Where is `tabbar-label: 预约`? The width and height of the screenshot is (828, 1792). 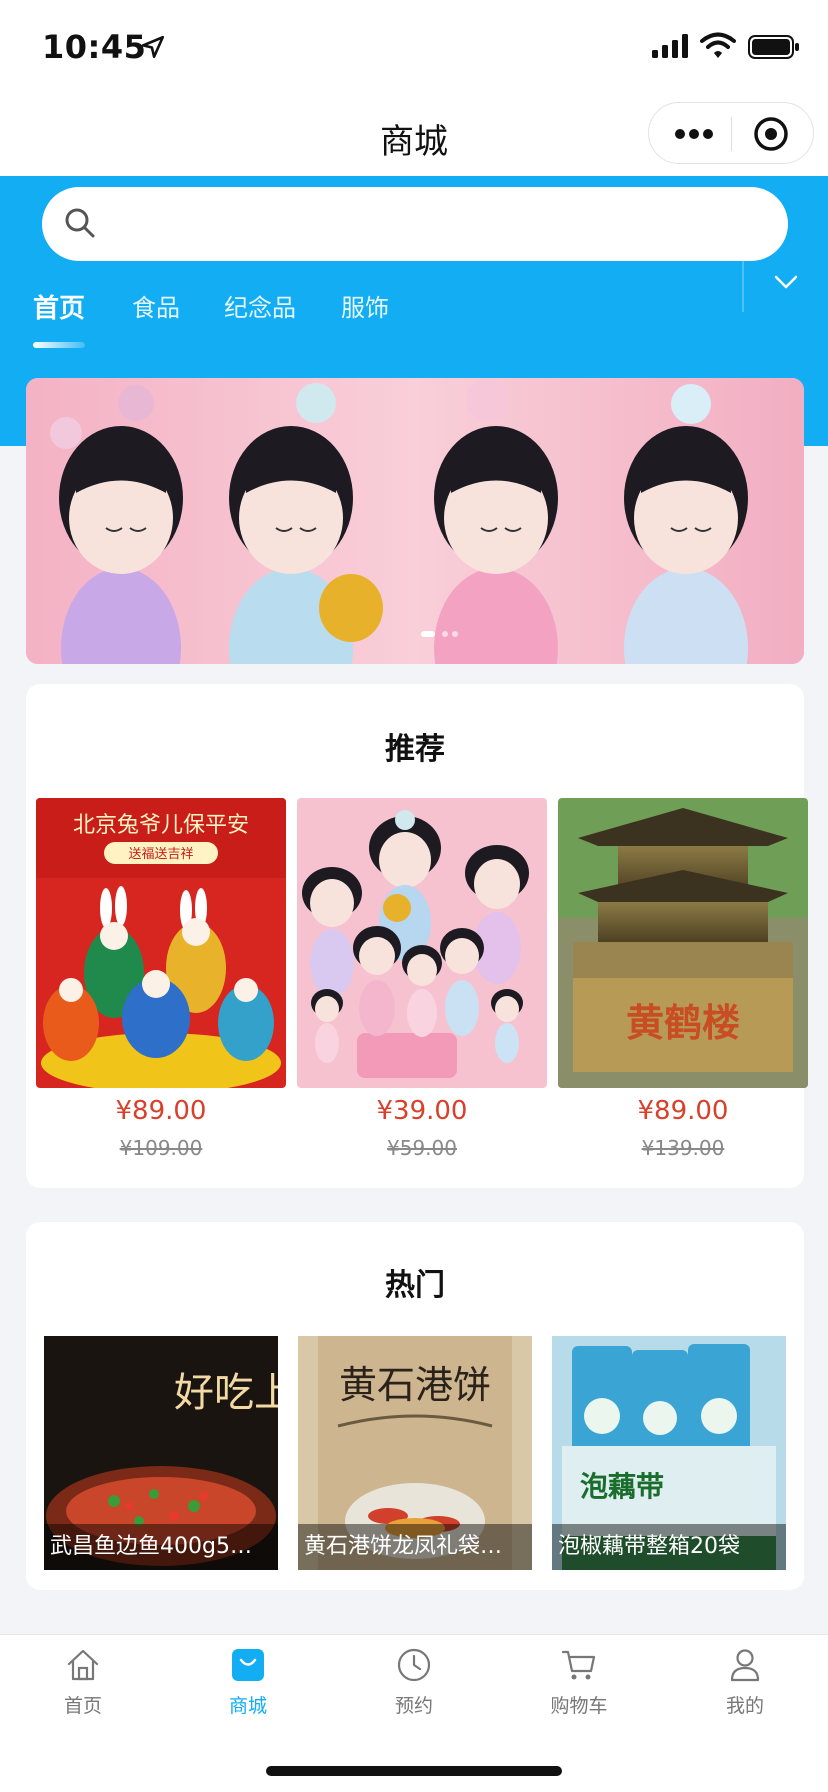
tabbar-label: 预约 is located at coordinates (413, 1706).